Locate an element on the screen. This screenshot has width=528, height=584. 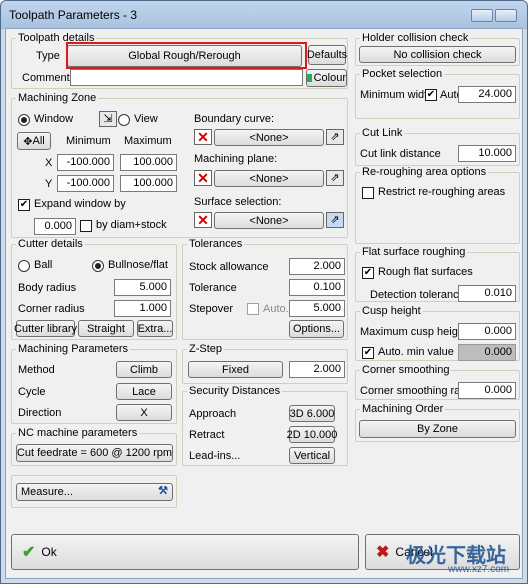
boundary-curve-label: Boundary curve: is located at coordinates (234, 119).